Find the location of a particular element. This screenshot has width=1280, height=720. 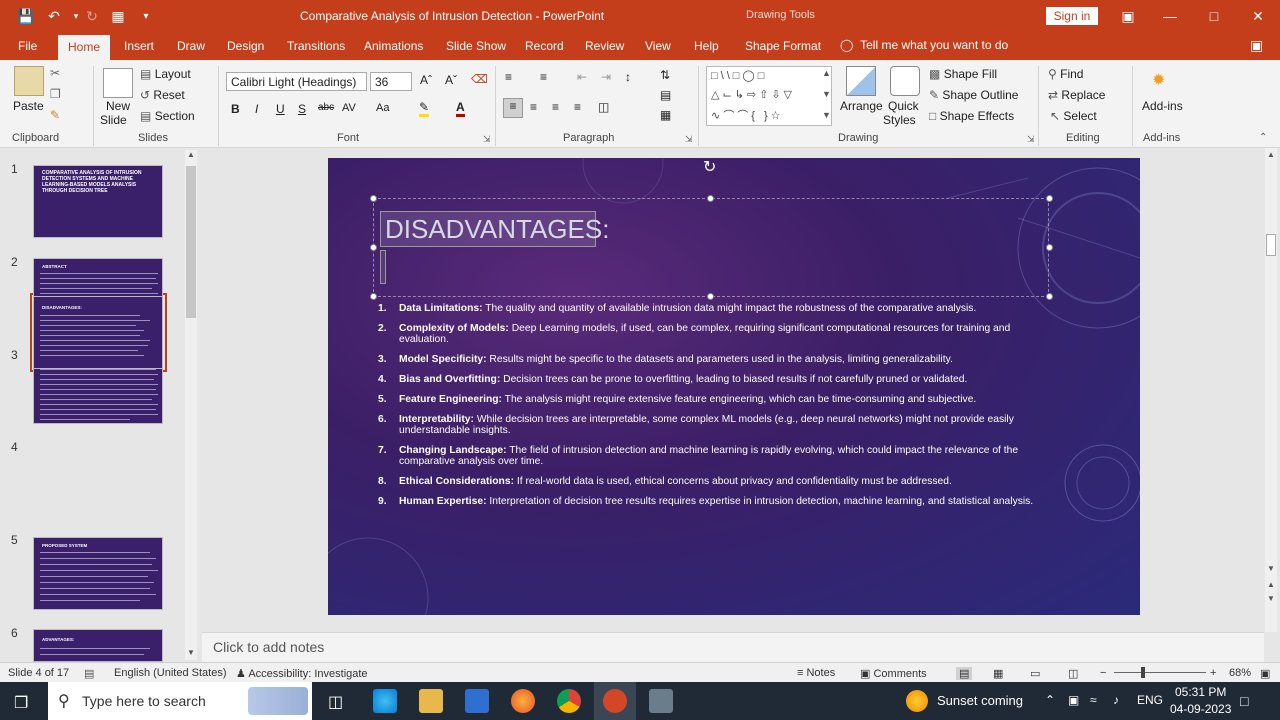

tab-home: Home is located at coordinates (84, 47).